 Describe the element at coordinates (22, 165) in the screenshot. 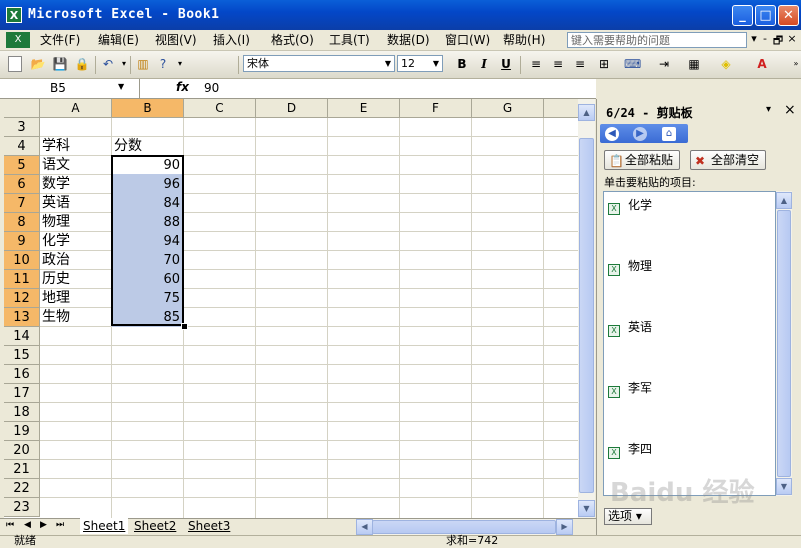

I see `row-header: 5` at that location.